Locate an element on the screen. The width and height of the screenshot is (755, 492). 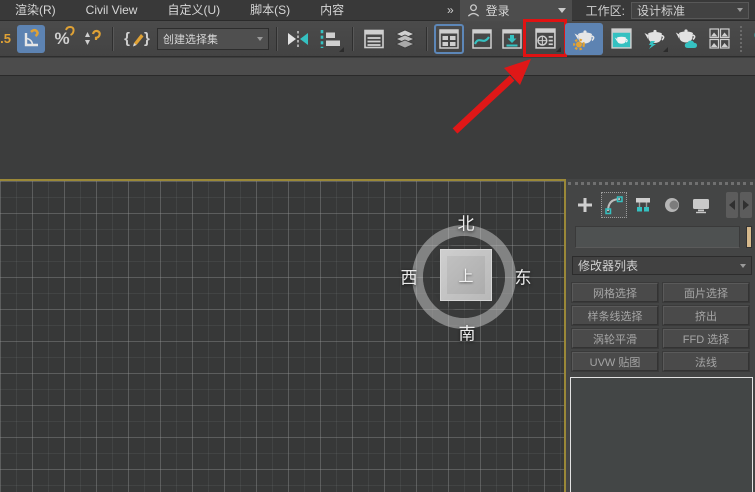
snap-hook-icon is located at coordinates (70, 30).